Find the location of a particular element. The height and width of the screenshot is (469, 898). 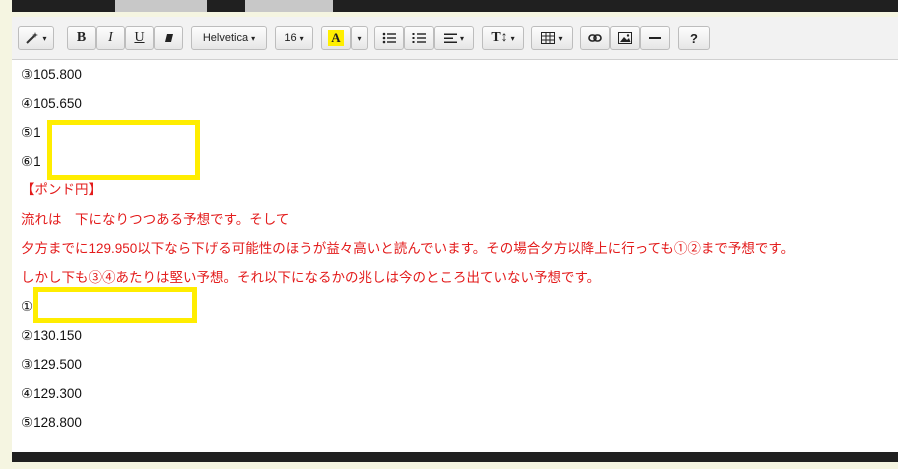

underline-button: U is located at coordinates (139, 38).